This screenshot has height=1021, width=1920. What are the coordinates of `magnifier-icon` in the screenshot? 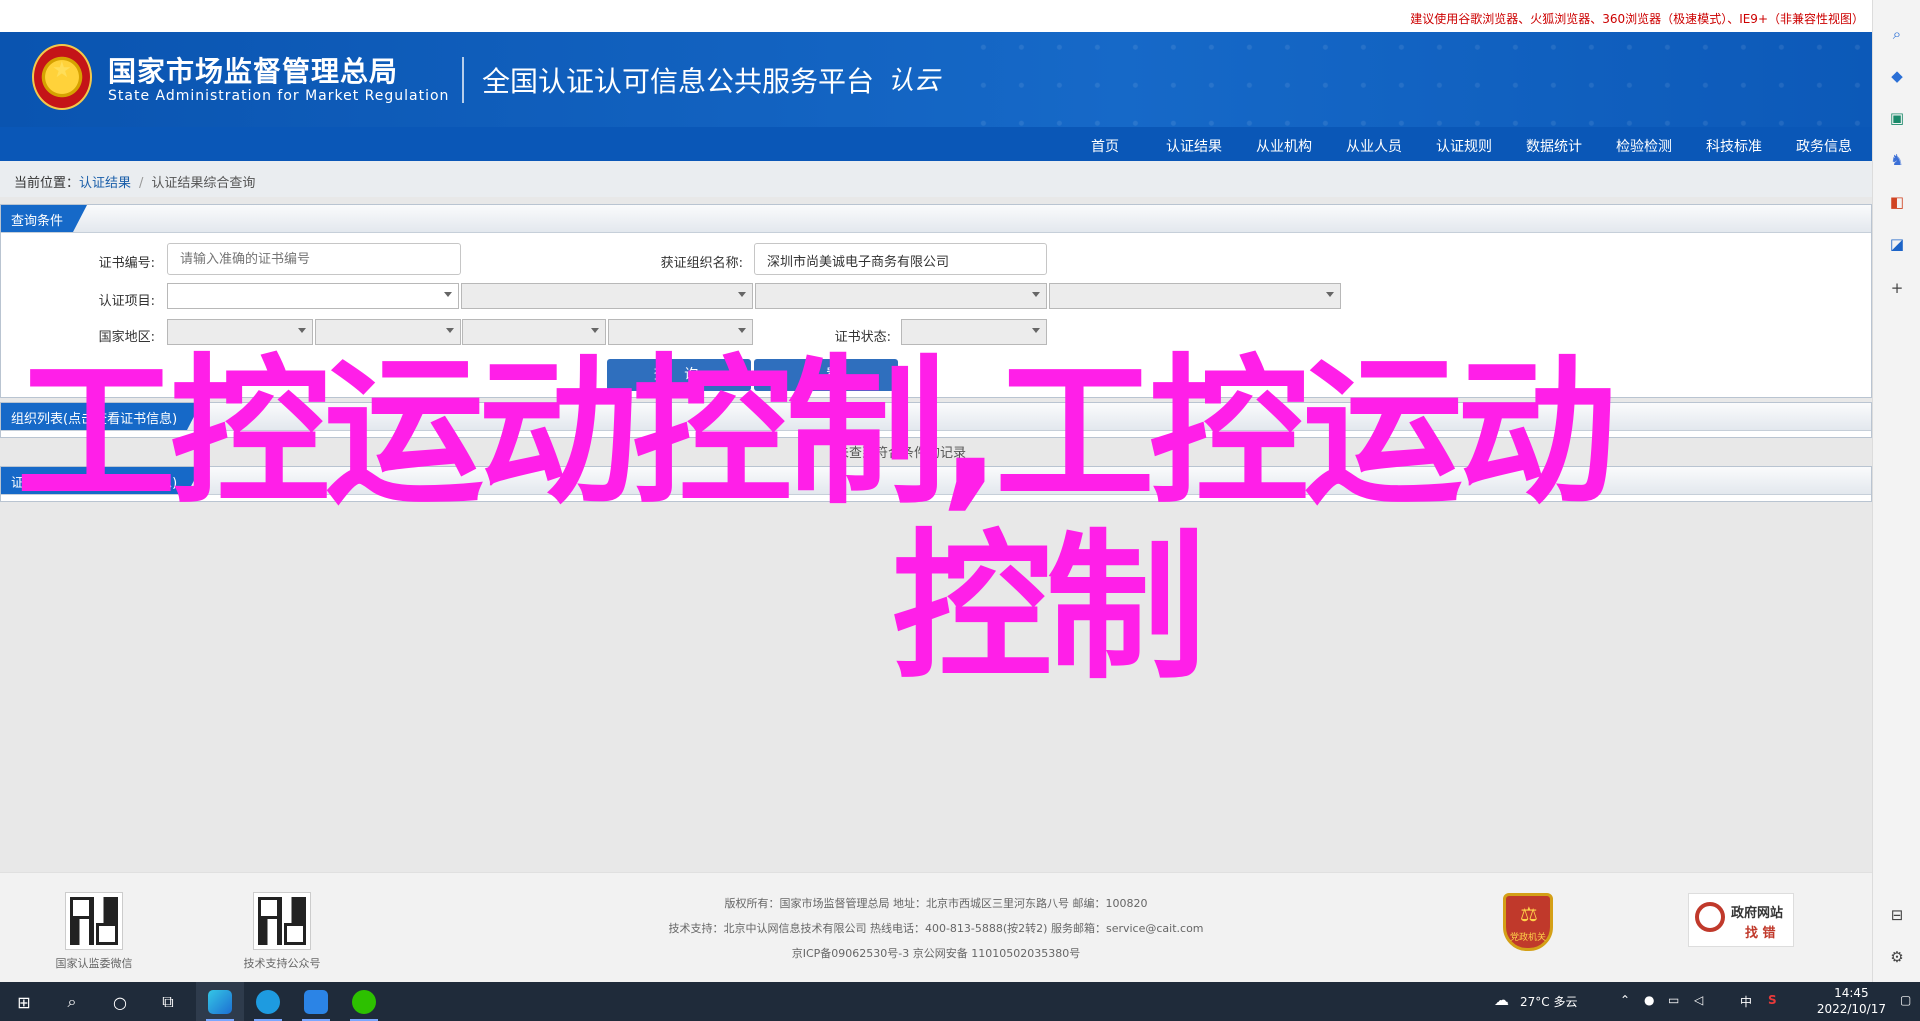 It's located at (1710, 917).